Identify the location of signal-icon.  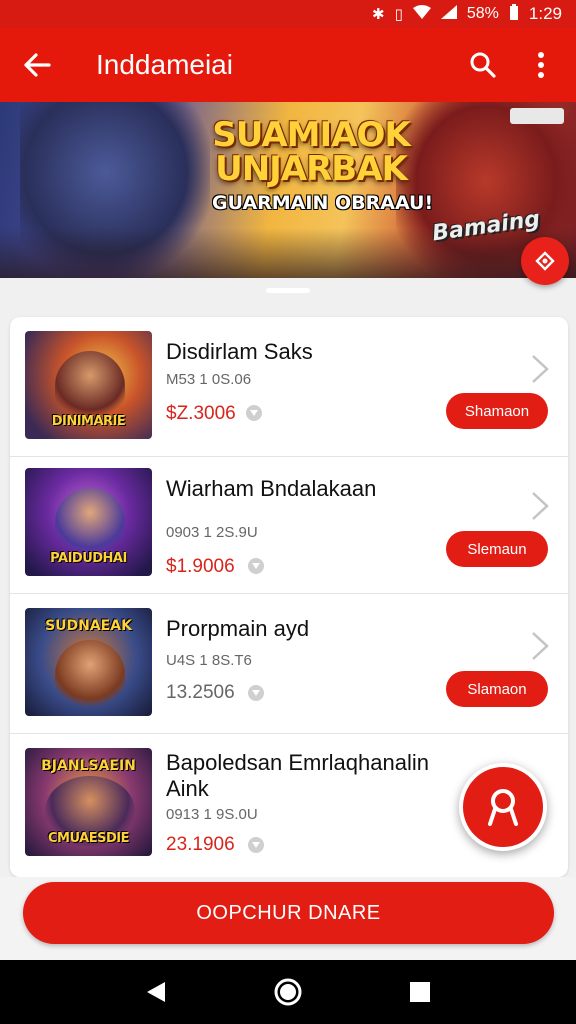
(448, 14).